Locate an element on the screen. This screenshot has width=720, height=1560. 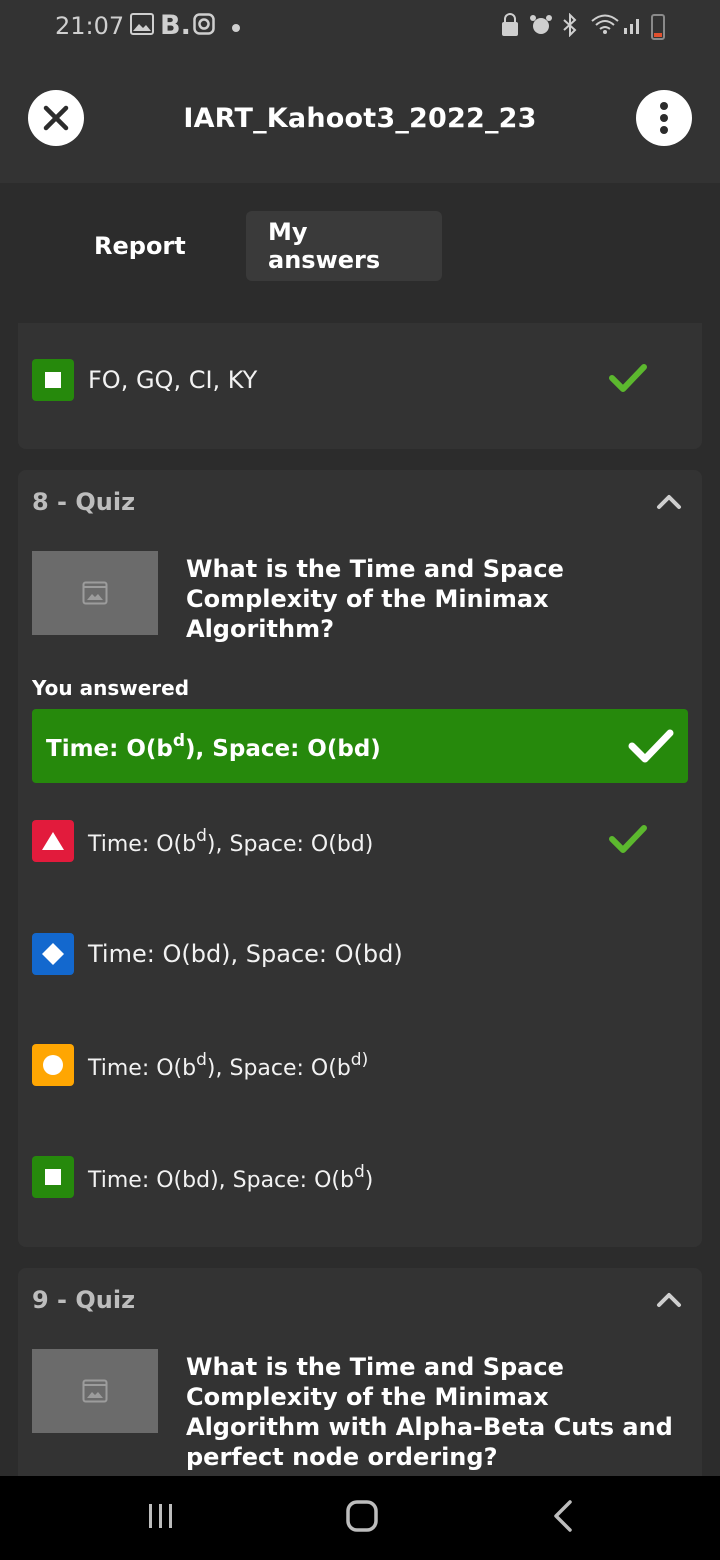
answer-row: FO, GQ, CI, KY is located at coordinates (362, 380).